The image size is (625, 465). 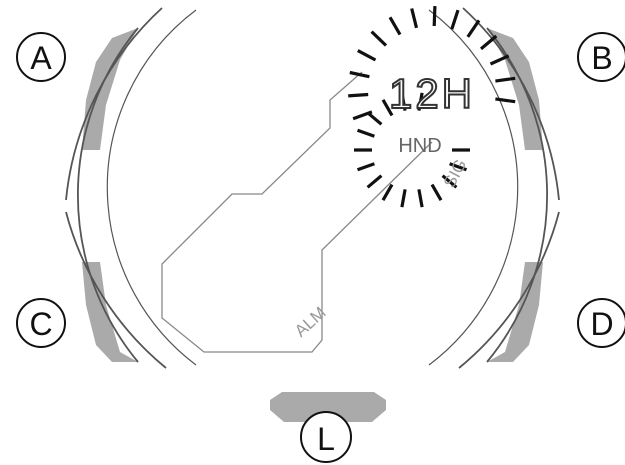 I want to click on button-b-label: B, so click(x=601, y=58).